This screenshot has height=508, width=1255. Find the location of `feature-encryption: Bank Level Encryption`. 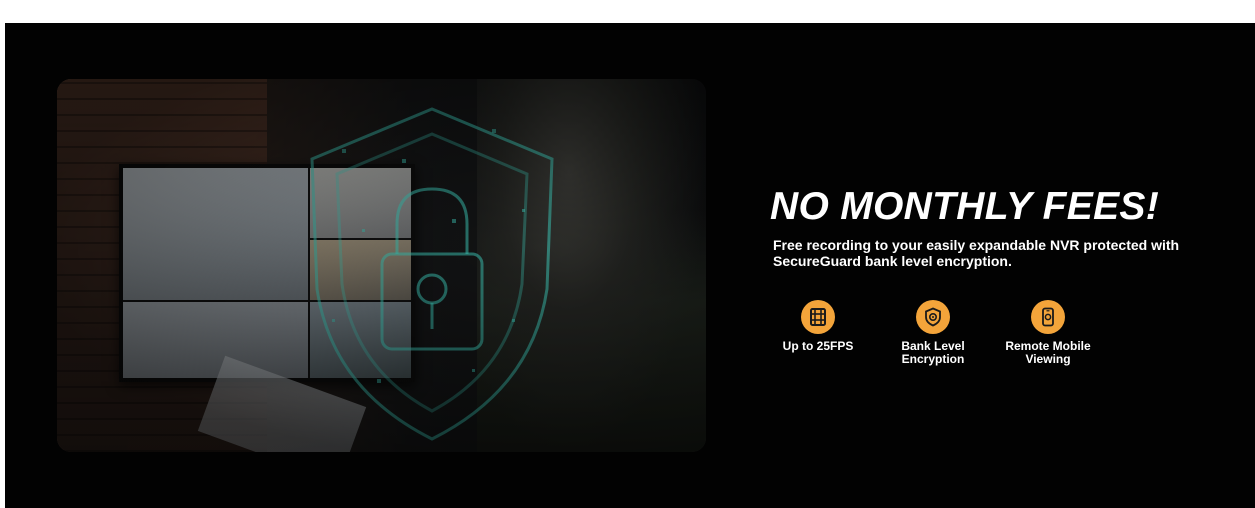

feature-encryption: Bank Level Encryption is located at coordinates (933, 333).